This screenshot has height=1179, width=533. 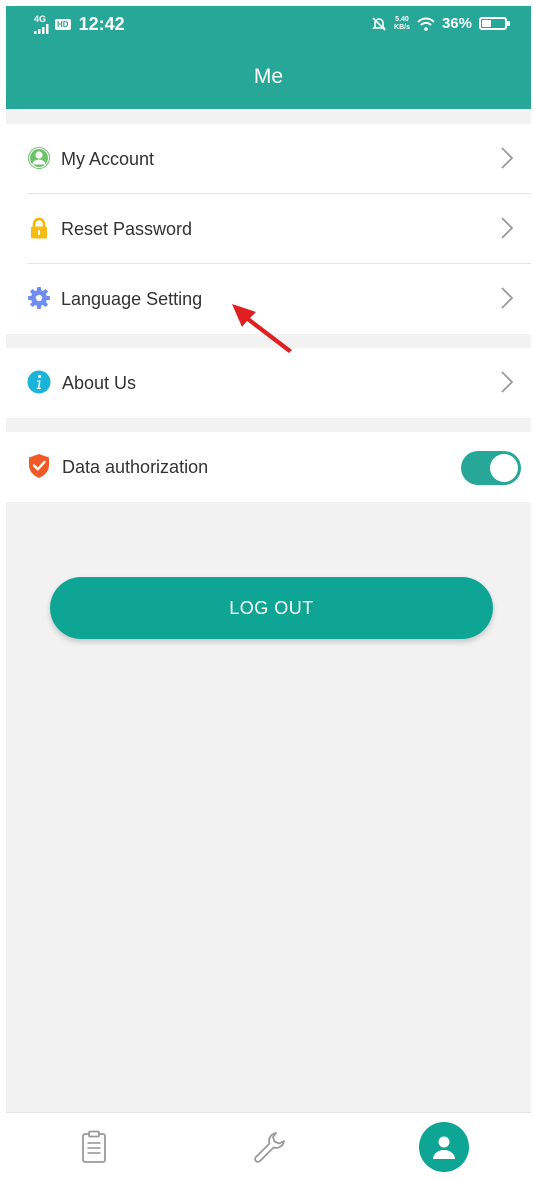 I want to click on tab-me, so click(x=443, y=1146).